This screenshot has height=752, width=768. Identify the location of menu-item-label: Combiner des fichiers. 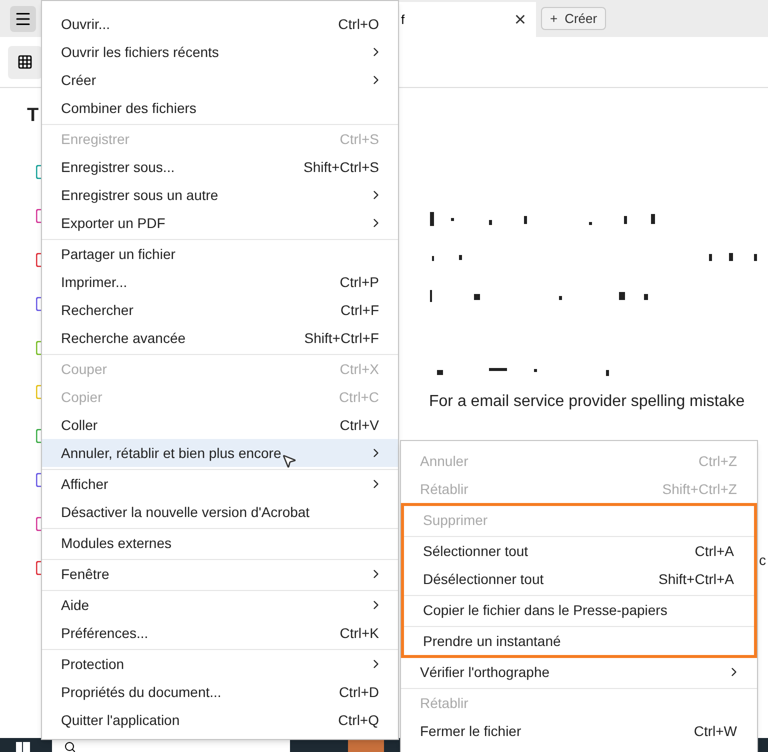
(128, 108).